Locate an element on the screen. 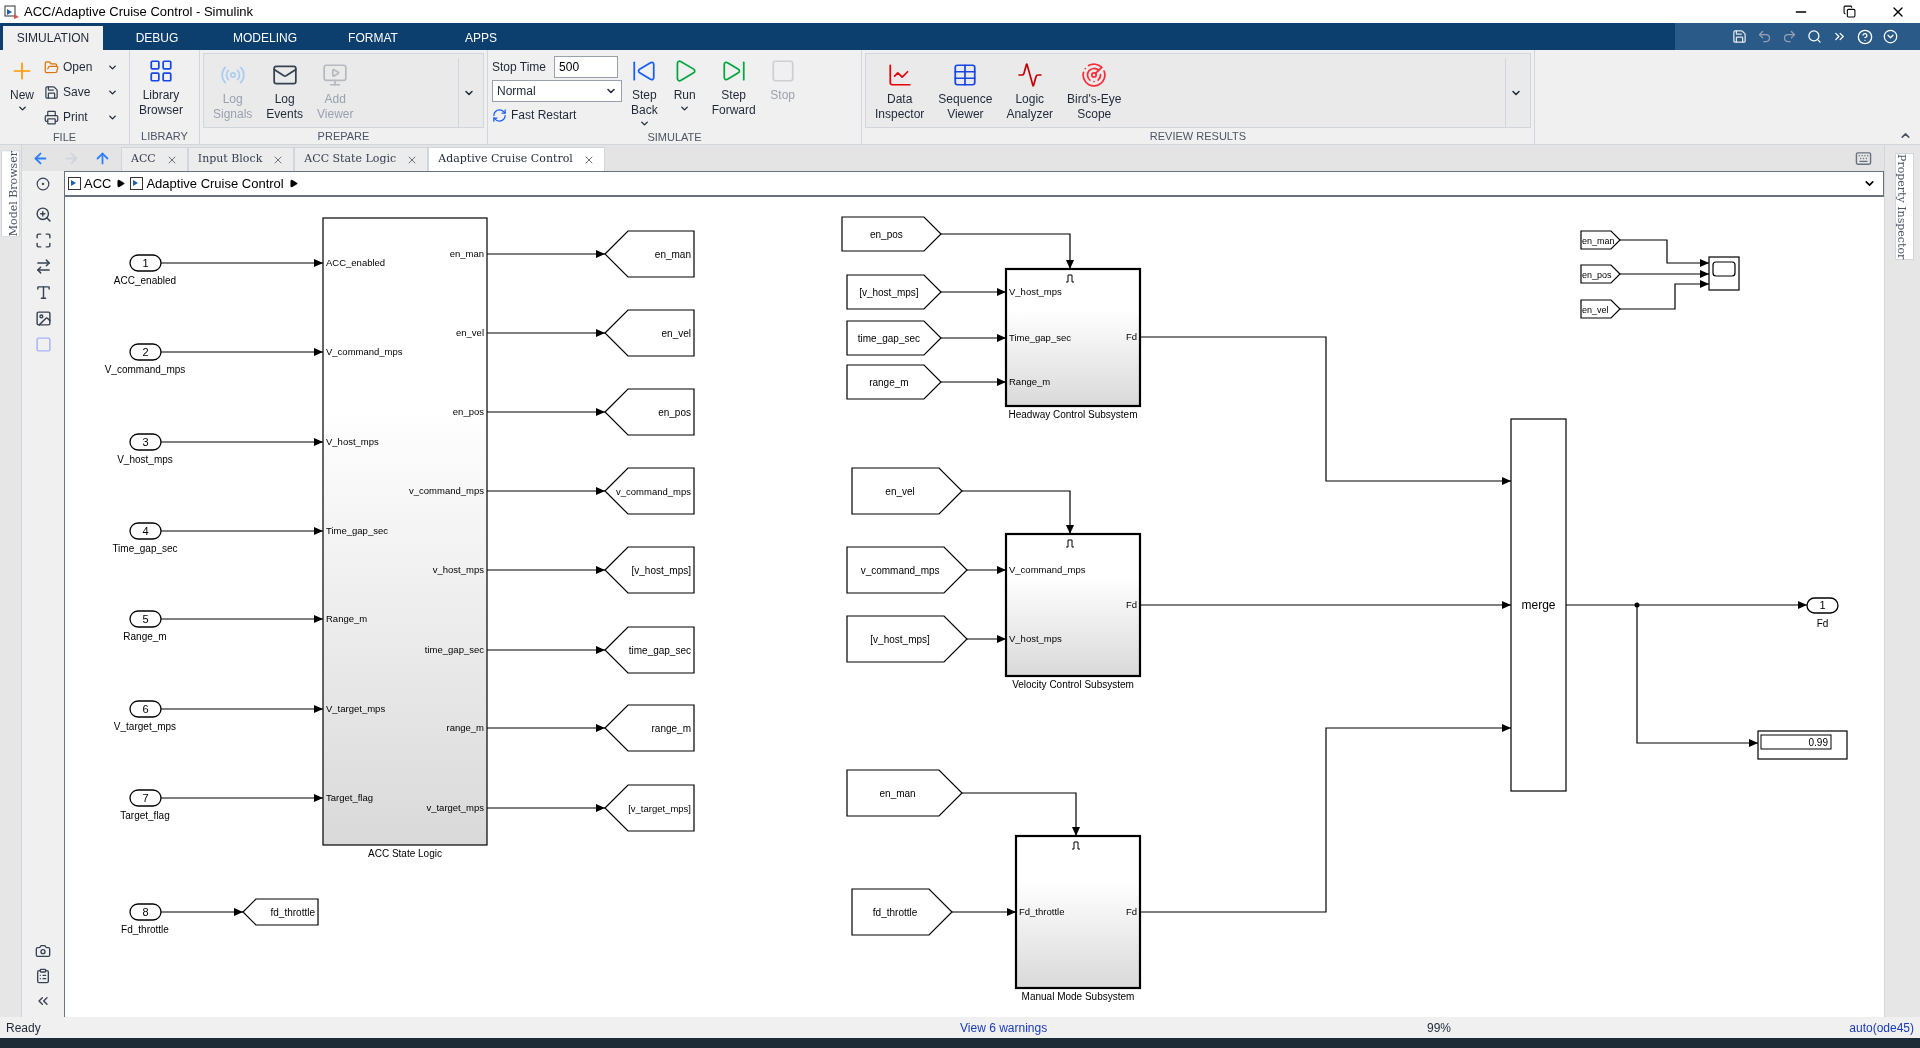 The width and height of the screenshot is (1920, 1048). warnings-link: View 6 warnings is located at coordinates (1193, 1027).